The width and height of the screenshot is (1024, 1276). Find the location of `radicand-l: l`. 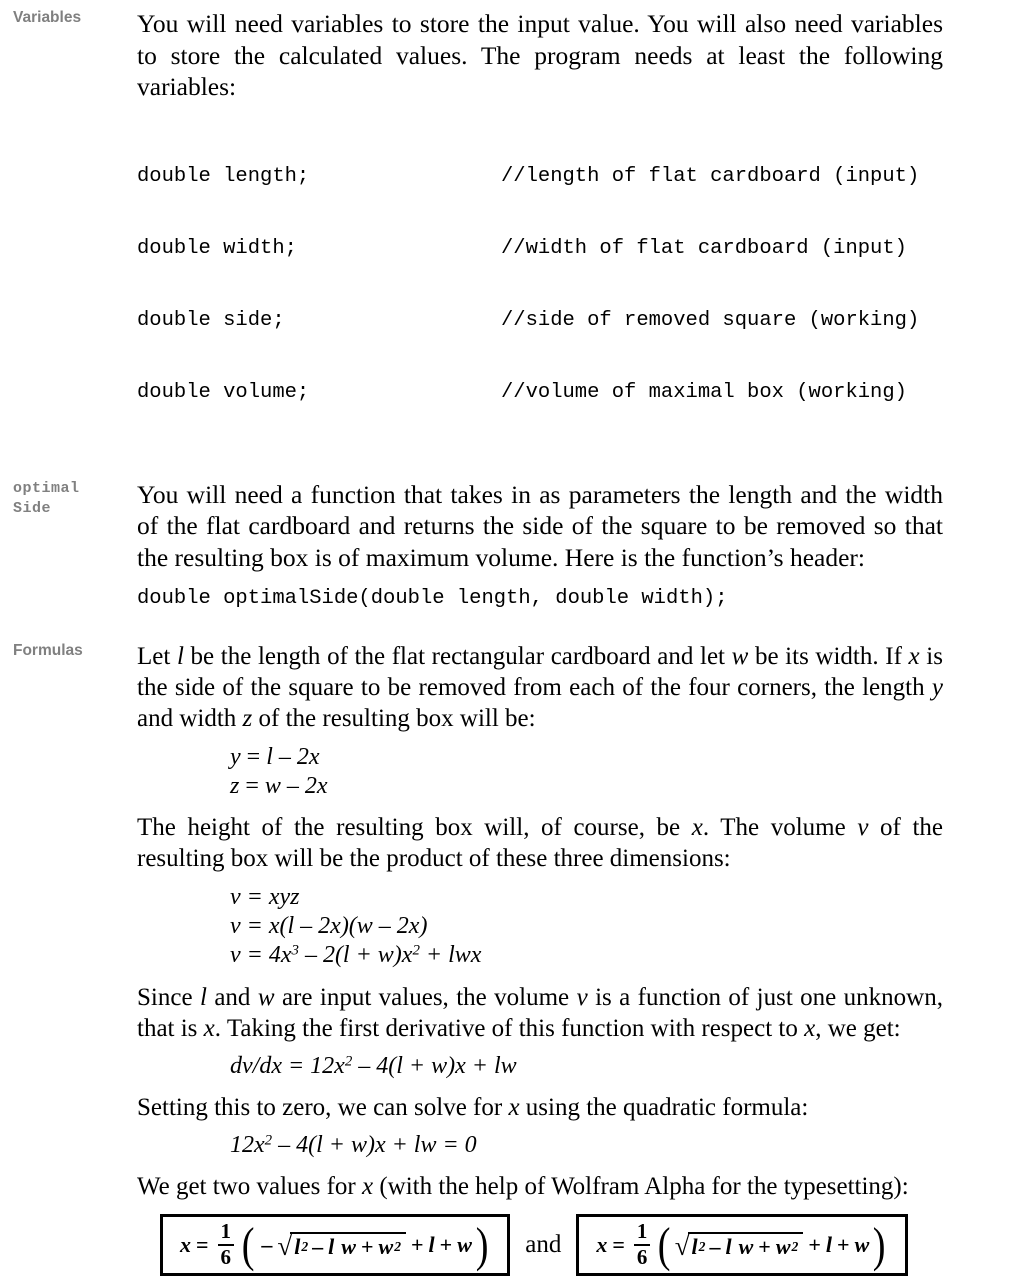

radicand-l: l is located at coordinates (297, 1246).